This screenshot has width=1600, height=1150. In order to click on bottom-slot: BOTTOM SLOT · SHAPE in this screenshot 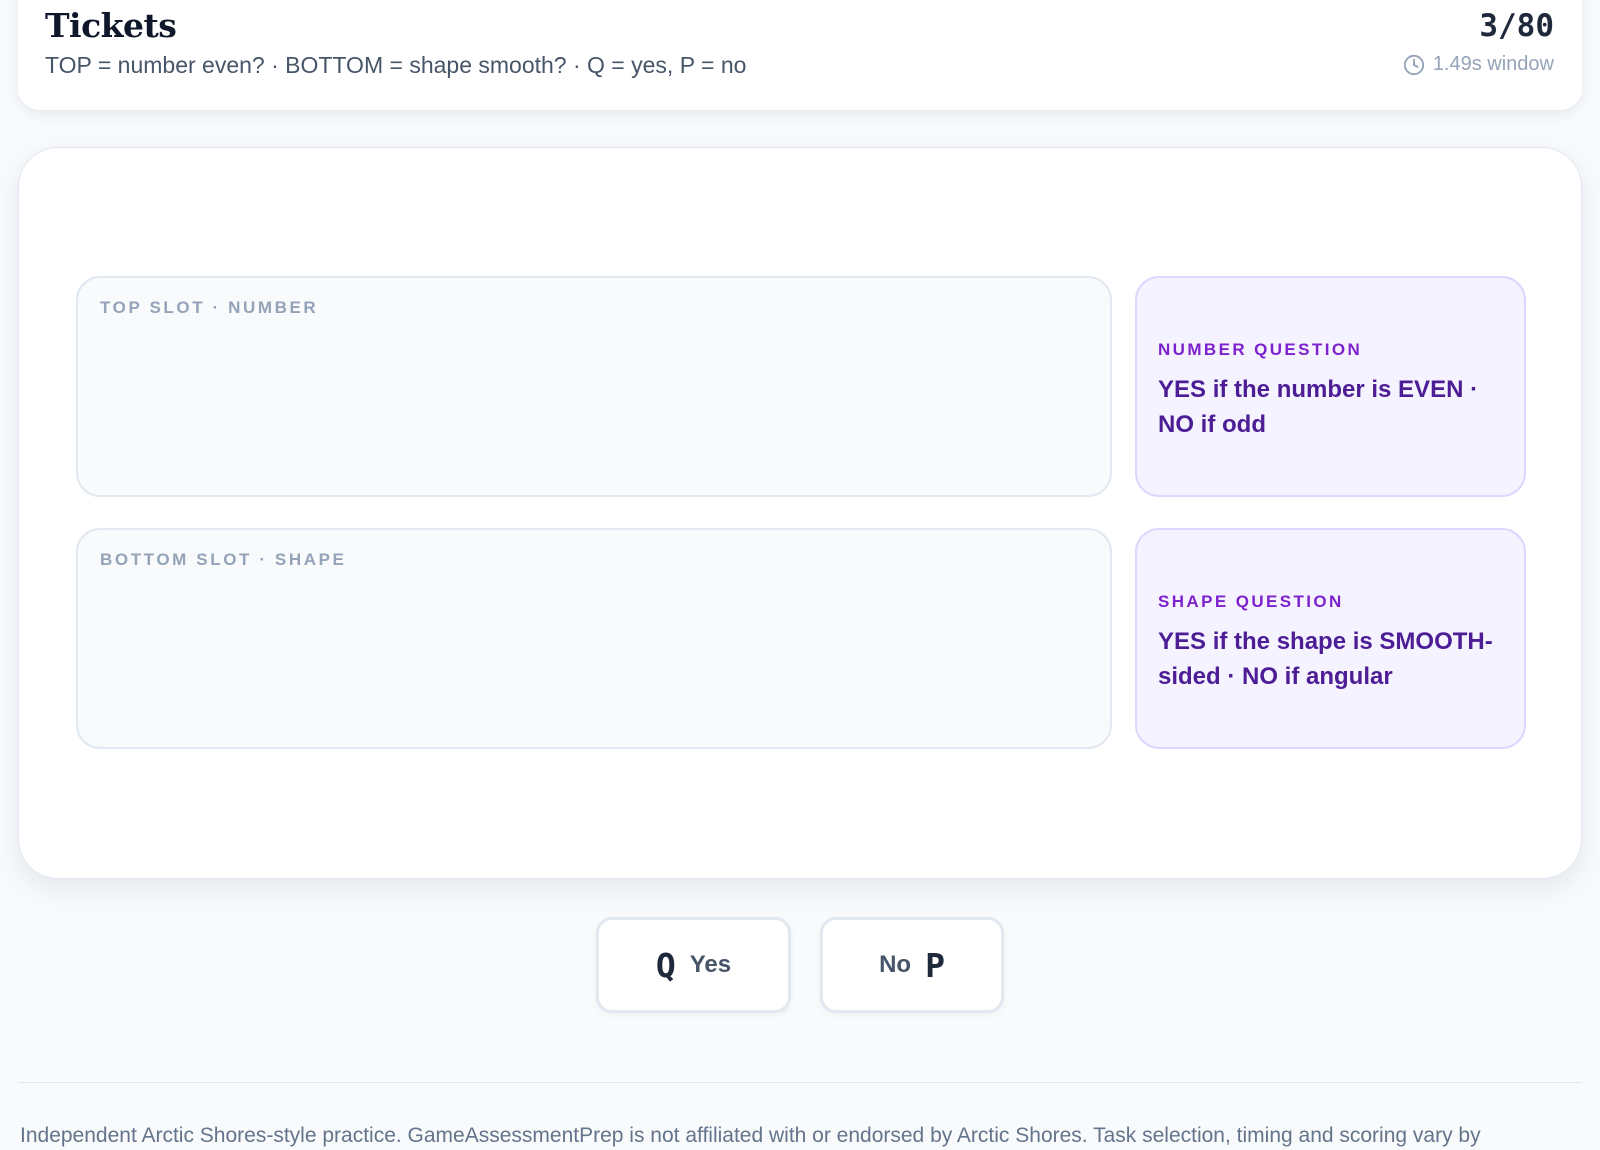, I will do `click(594, 638)`.